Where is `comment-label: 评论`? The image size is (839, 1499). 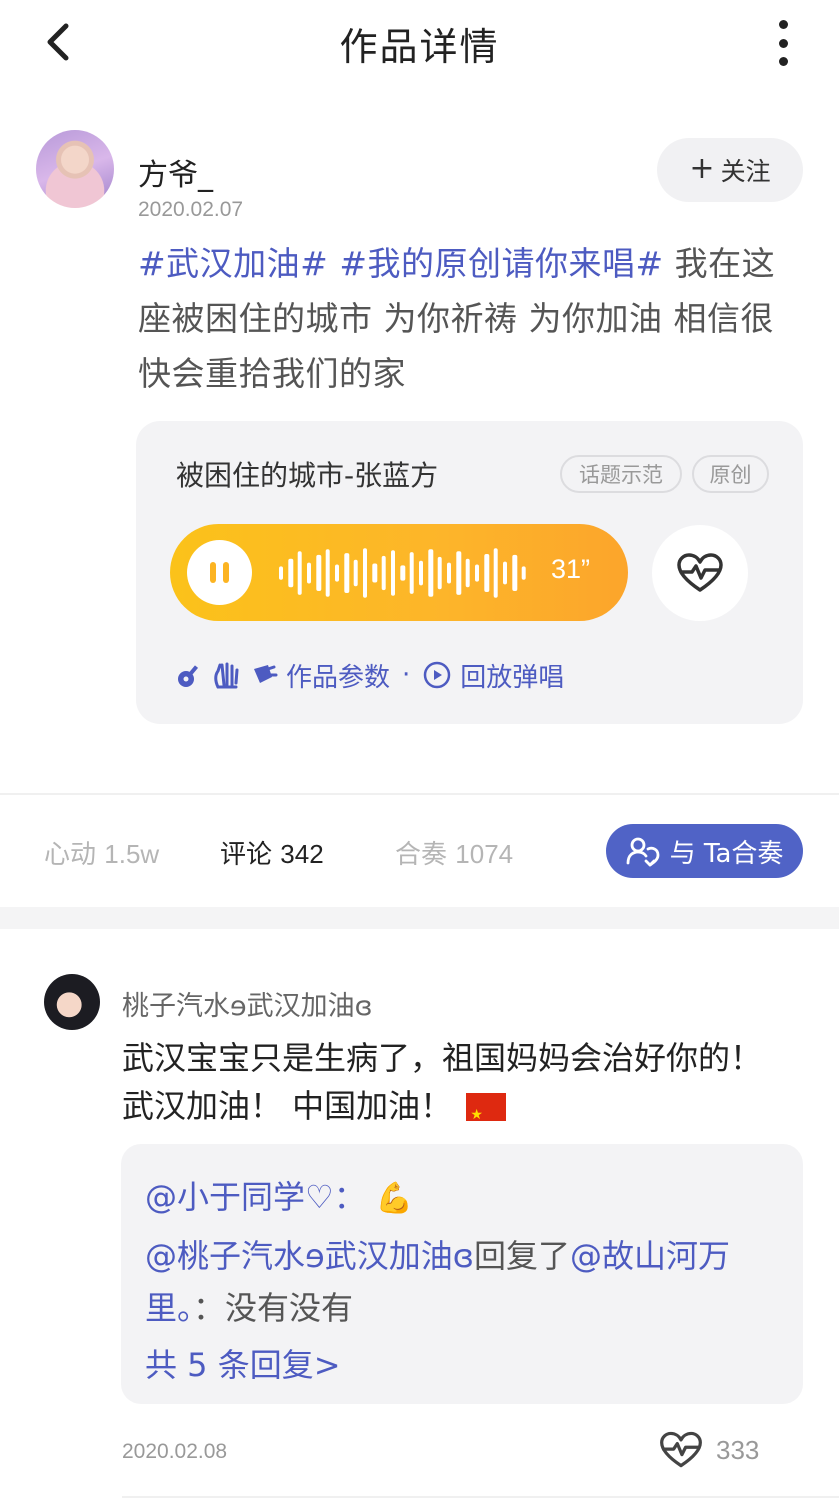
comment-label: 评论 is located at coordinates (246, 855).